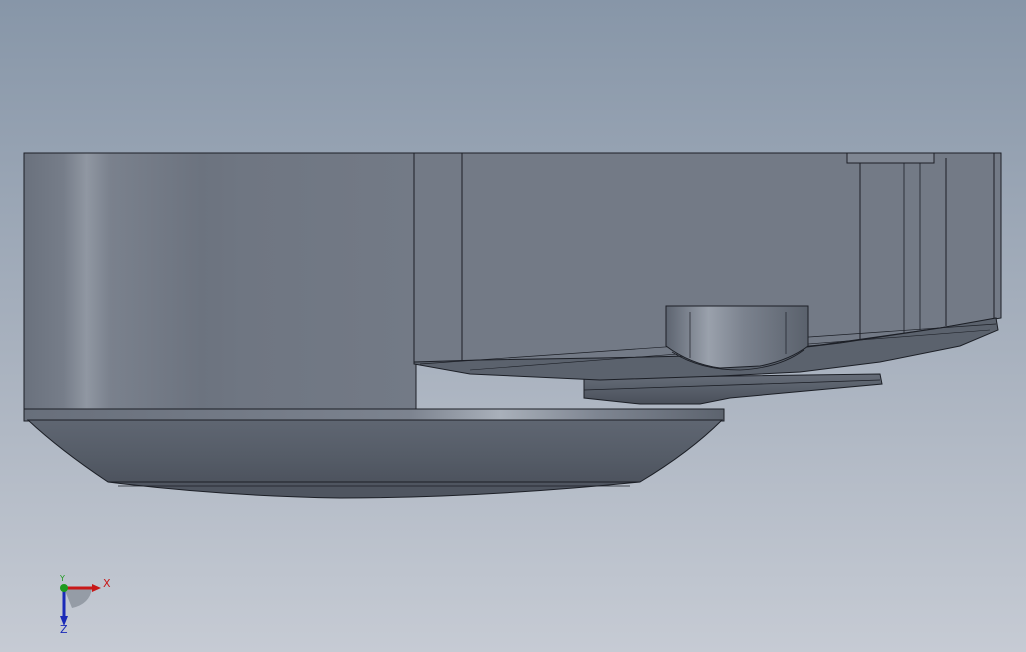 This screenshot has height=652, width=1026. What do you see at coordinates (107, 583) in the screenshot?
I see `x-axis-label: X` at bounding box center [107, 583].